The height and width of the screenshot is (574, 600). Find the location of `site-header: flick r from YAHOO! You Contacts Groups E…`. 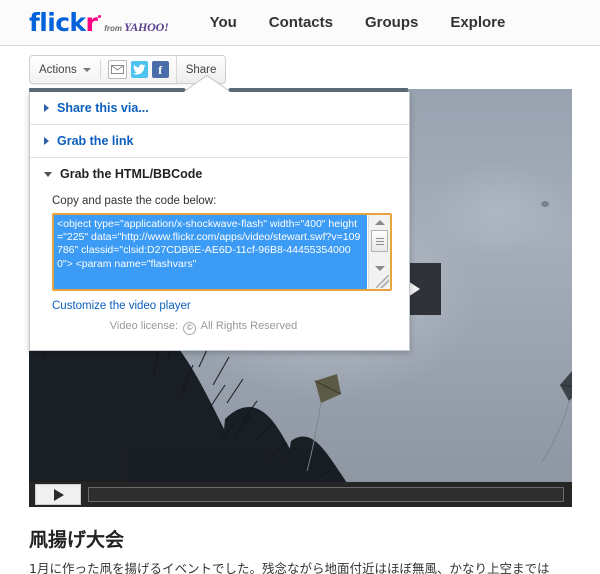

site-header: flick r from YAHOO! You Contacts Groups E… is located at coordinates (300, 23).